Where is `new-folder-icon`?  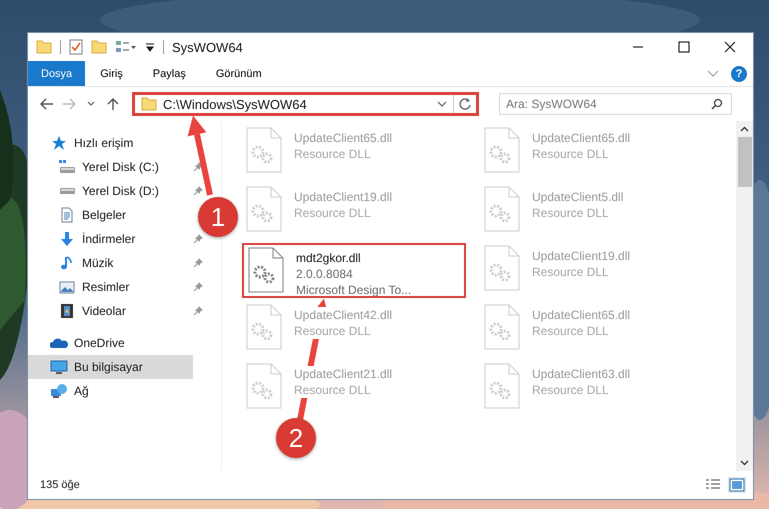 new-folder-icon is located at coordinates (99, 47).